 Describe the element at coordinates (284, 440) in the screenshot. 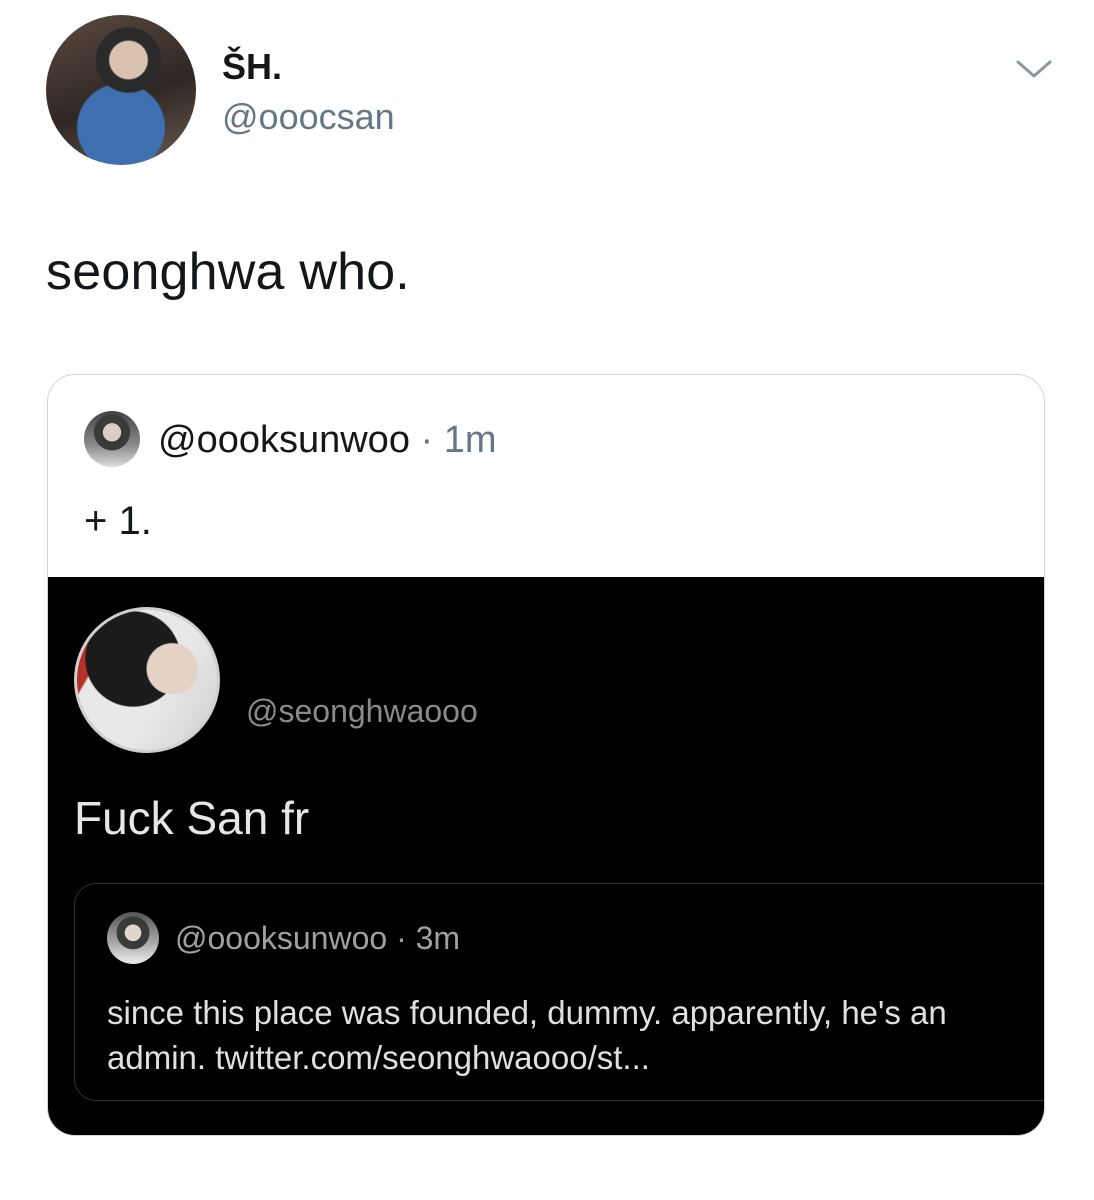

I see `quoted-author-handle: @oooksunwoo` at that location.